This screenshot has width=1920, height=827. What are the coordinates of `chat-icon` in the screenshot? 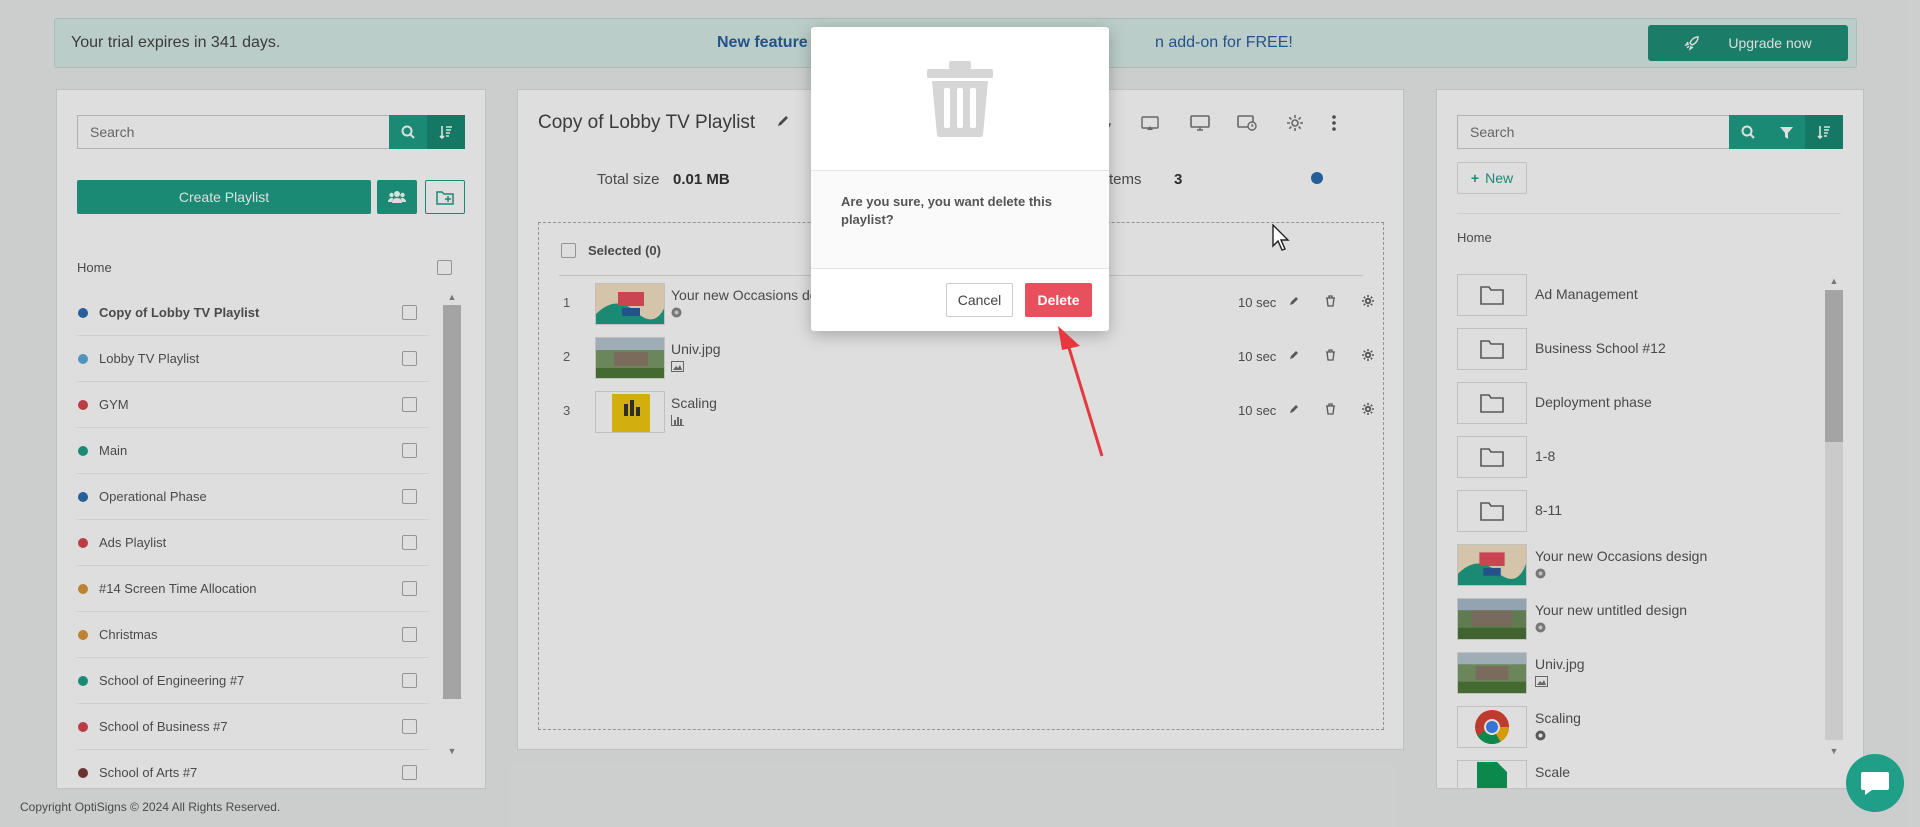 It's located at (1875, 783).